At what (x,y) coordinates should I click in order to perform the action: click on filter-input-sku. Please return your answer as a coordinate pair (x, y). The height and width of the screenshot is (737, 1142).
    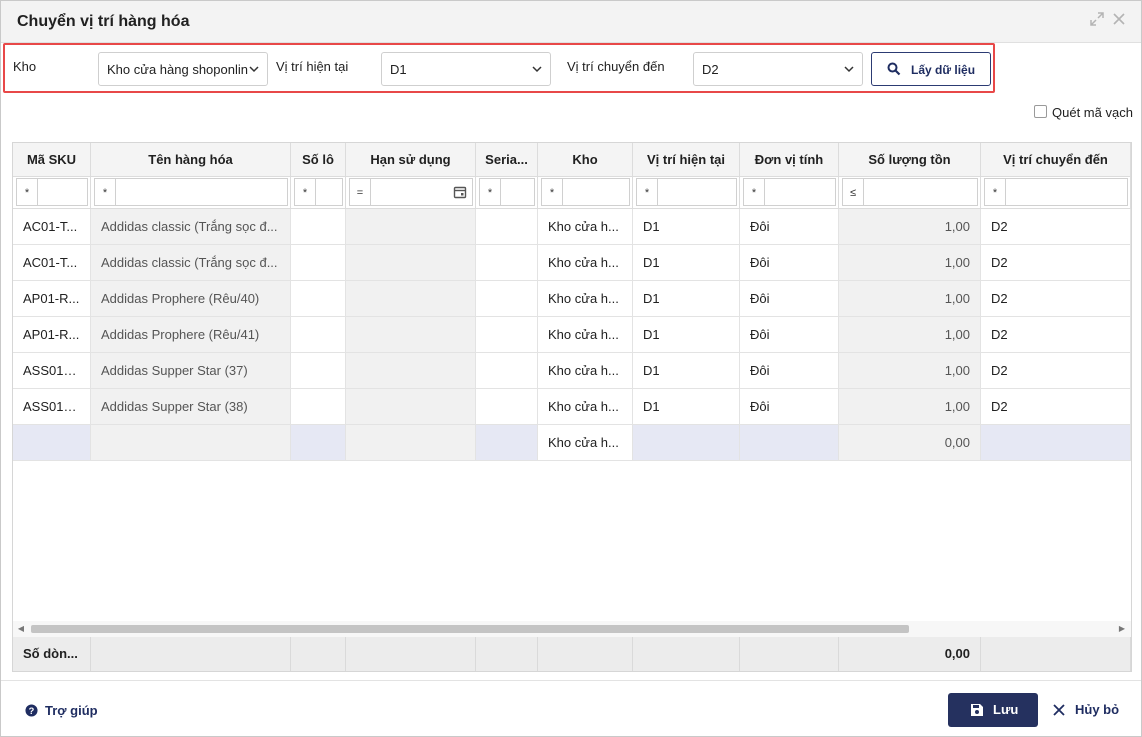
    Looking at the image, I should click on (63, 192).